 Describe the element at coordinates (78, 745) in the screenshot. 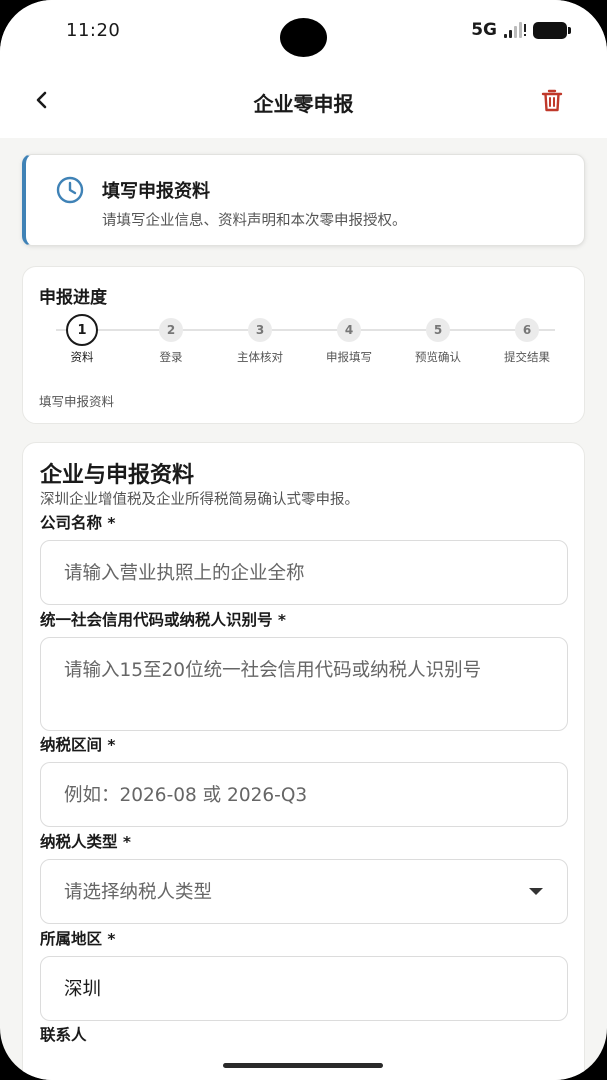

I see `tax-period-label: 纳税区间 *` at that location.